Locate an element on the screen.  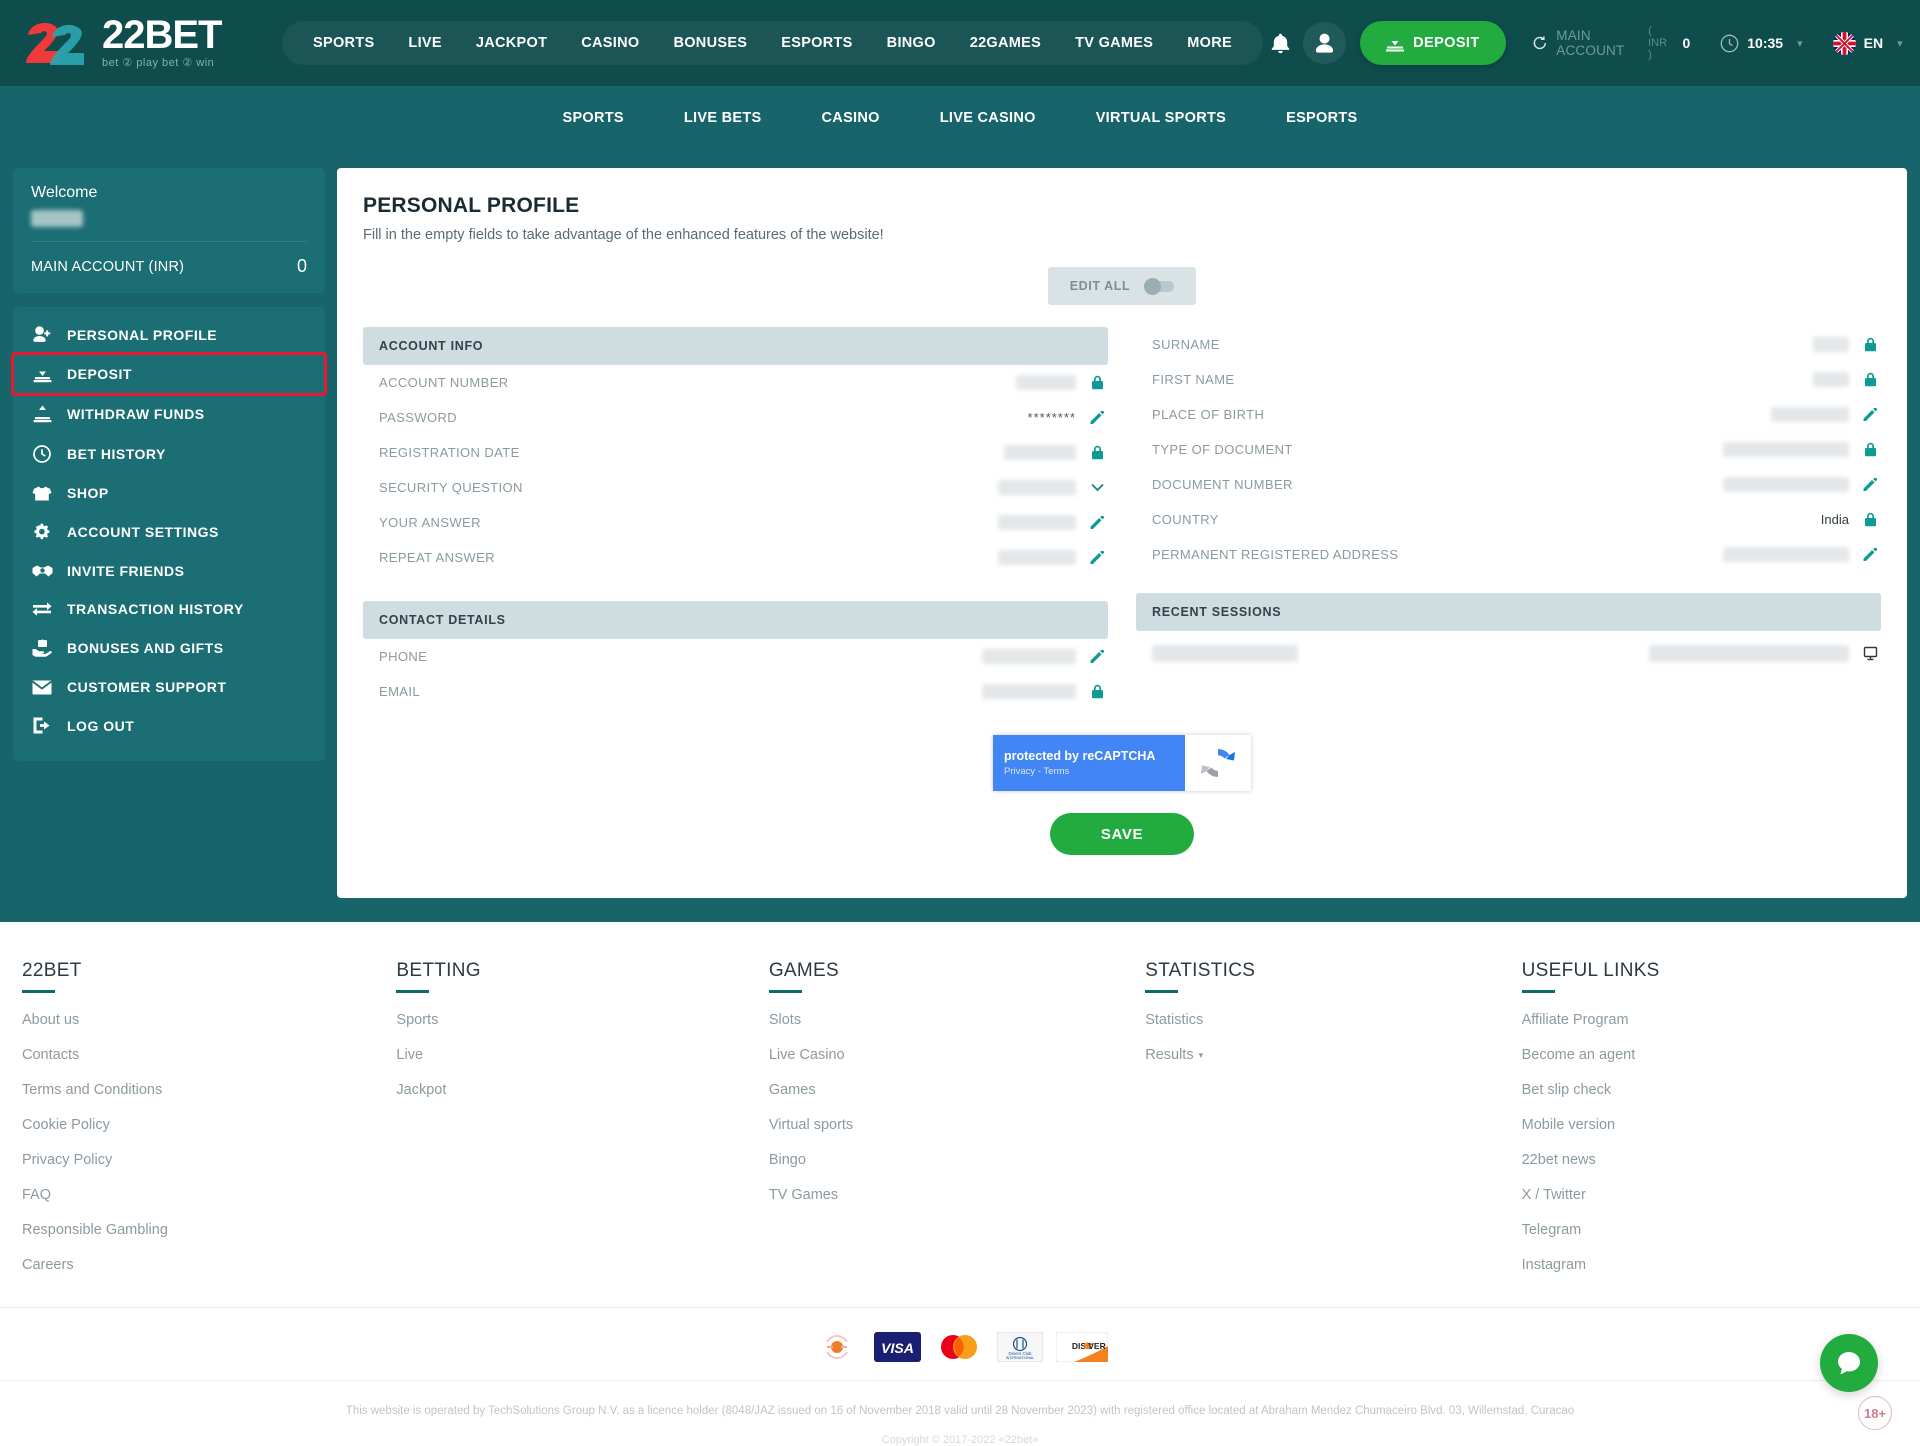
footer-link-cookie-policy: Cookie Policy is located at coordinates (209, 1125).